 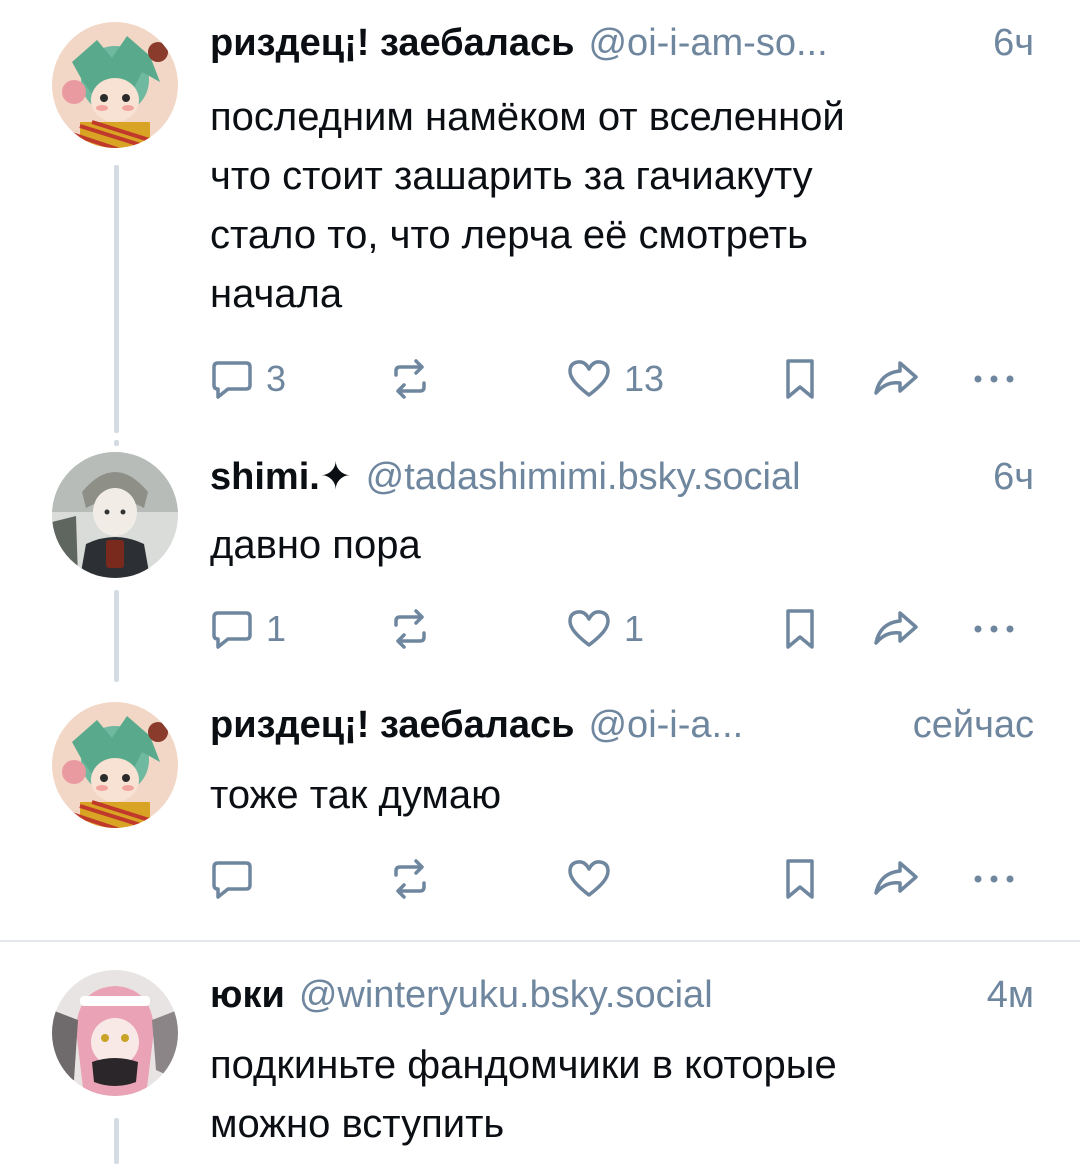 I want to click on reply-button: 3, so click(x=248, y=379).